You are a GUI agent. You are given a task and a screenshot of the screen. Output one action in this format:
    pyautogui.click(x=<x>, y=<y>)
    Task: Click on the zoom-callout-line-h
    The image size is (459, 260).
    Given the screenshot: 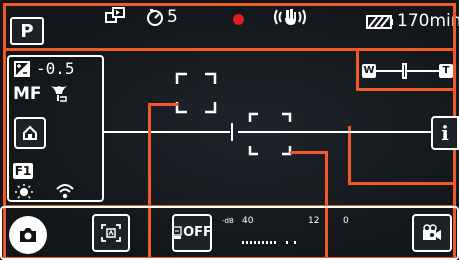 What is the action you would take?
    pyautogui.click(x=406, y=89)
    